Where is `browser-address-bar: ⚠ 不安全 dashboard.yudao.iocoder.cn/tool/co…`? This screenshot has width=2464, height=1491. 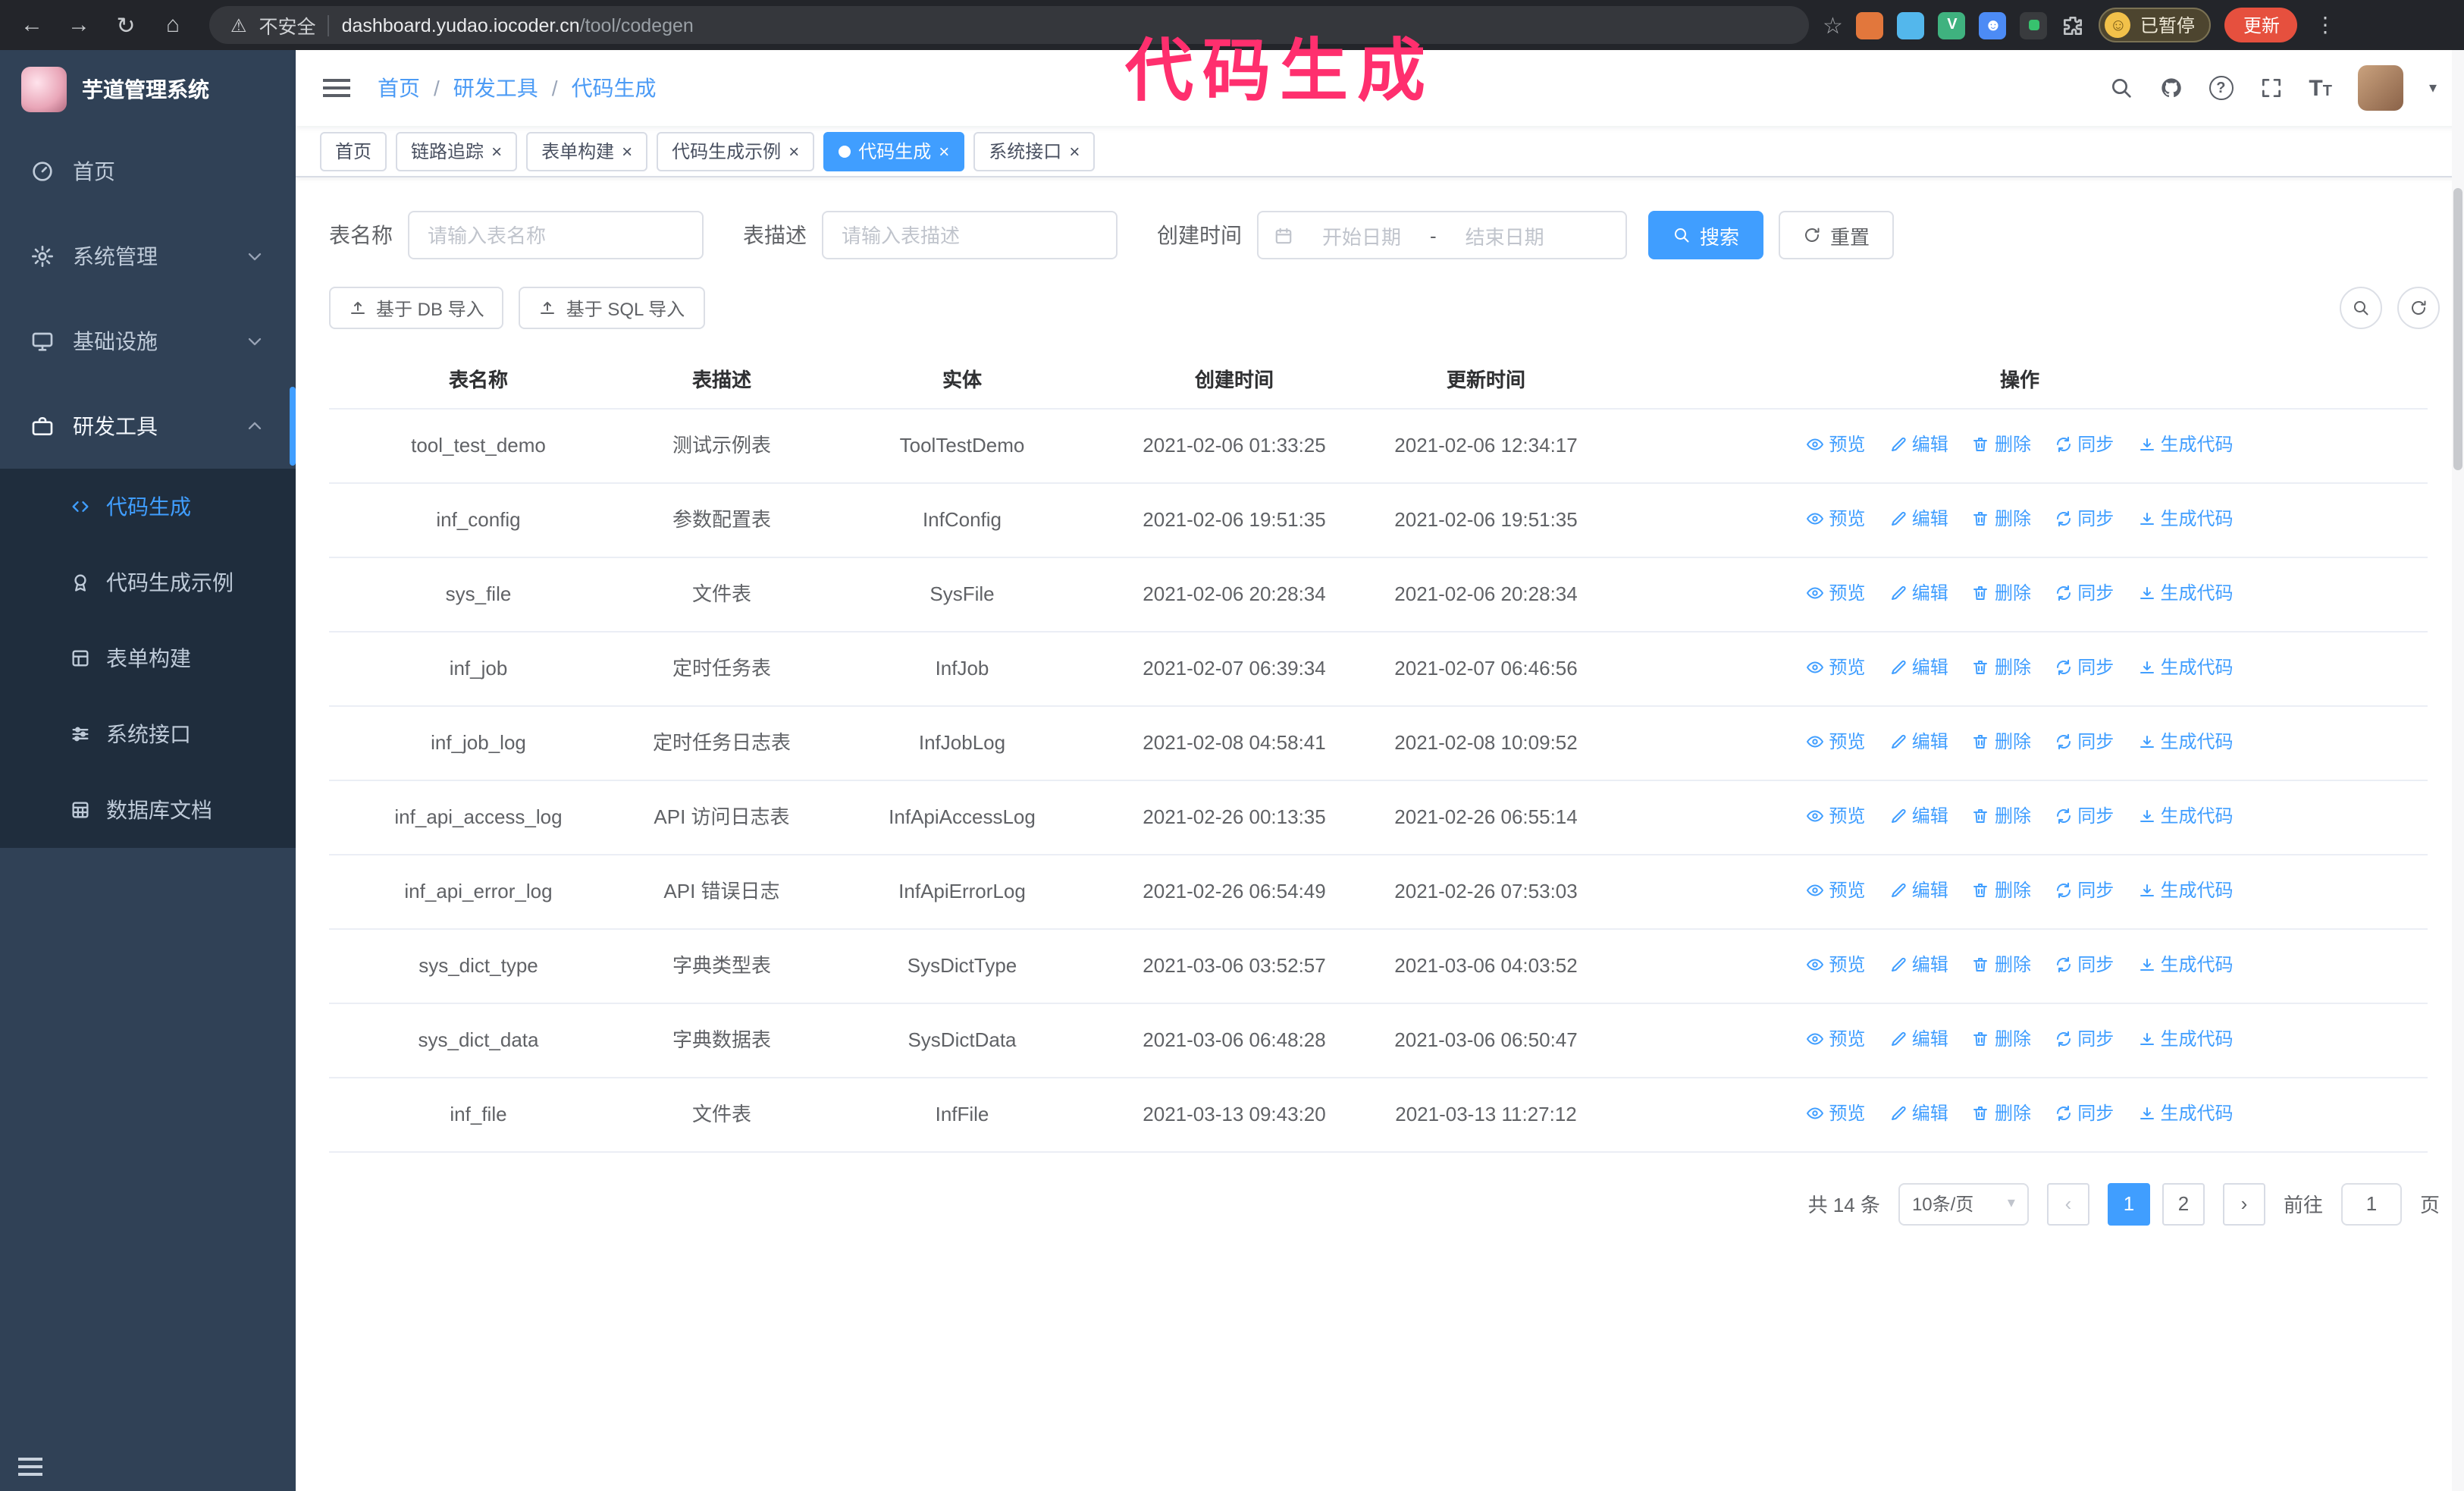 browser-address-bar: ⚠ 不安全 dashboard.yudao.iocoder.cn/tool/co… is located at coordinates (1009, 25).